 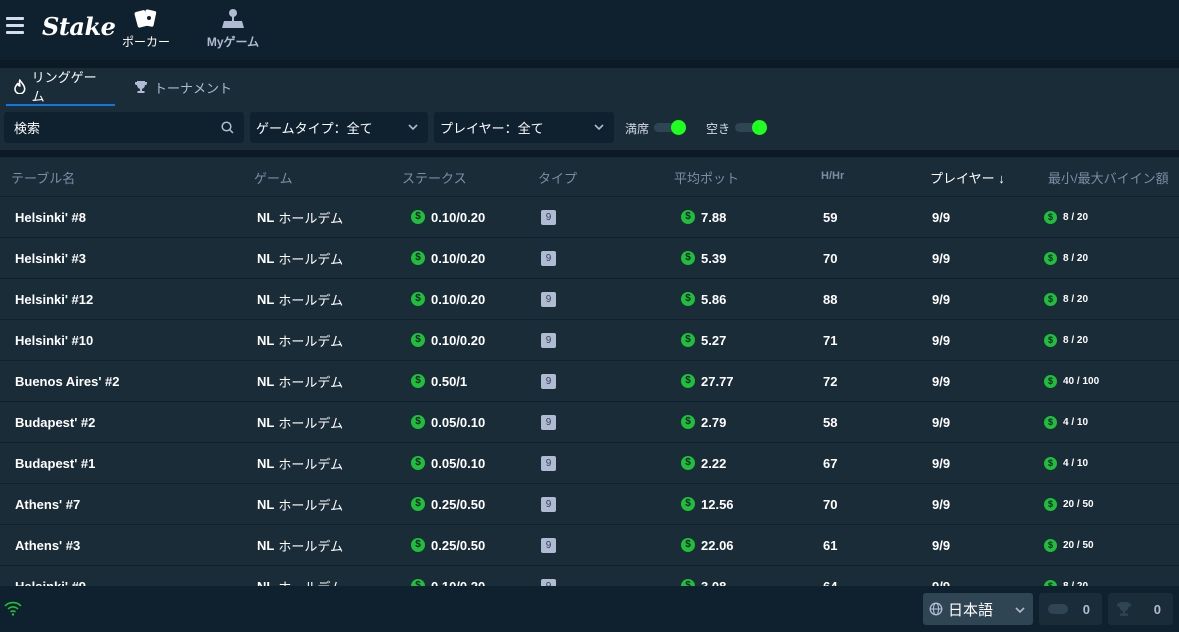 What do you see at coordinates (589, 64) in the screenshot?
I see `divider` at bounding box center [589, 64].